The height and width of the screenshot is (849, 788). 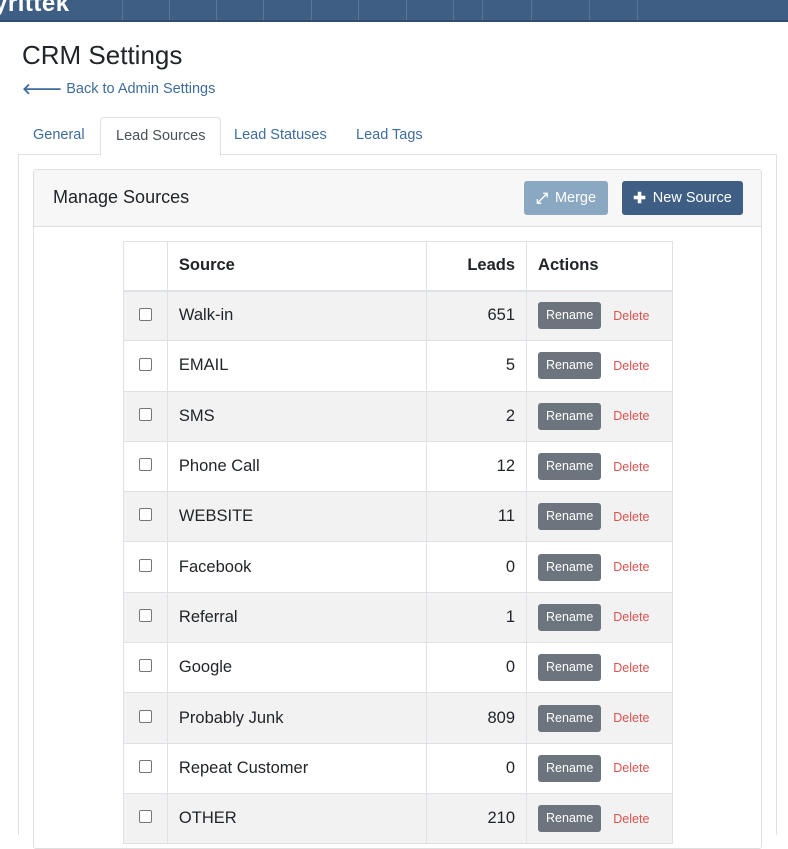 What do you see at coordinates (297, 567) in the screenshot?
I see `source-name: Facebook` at bounding box center [297, 567].